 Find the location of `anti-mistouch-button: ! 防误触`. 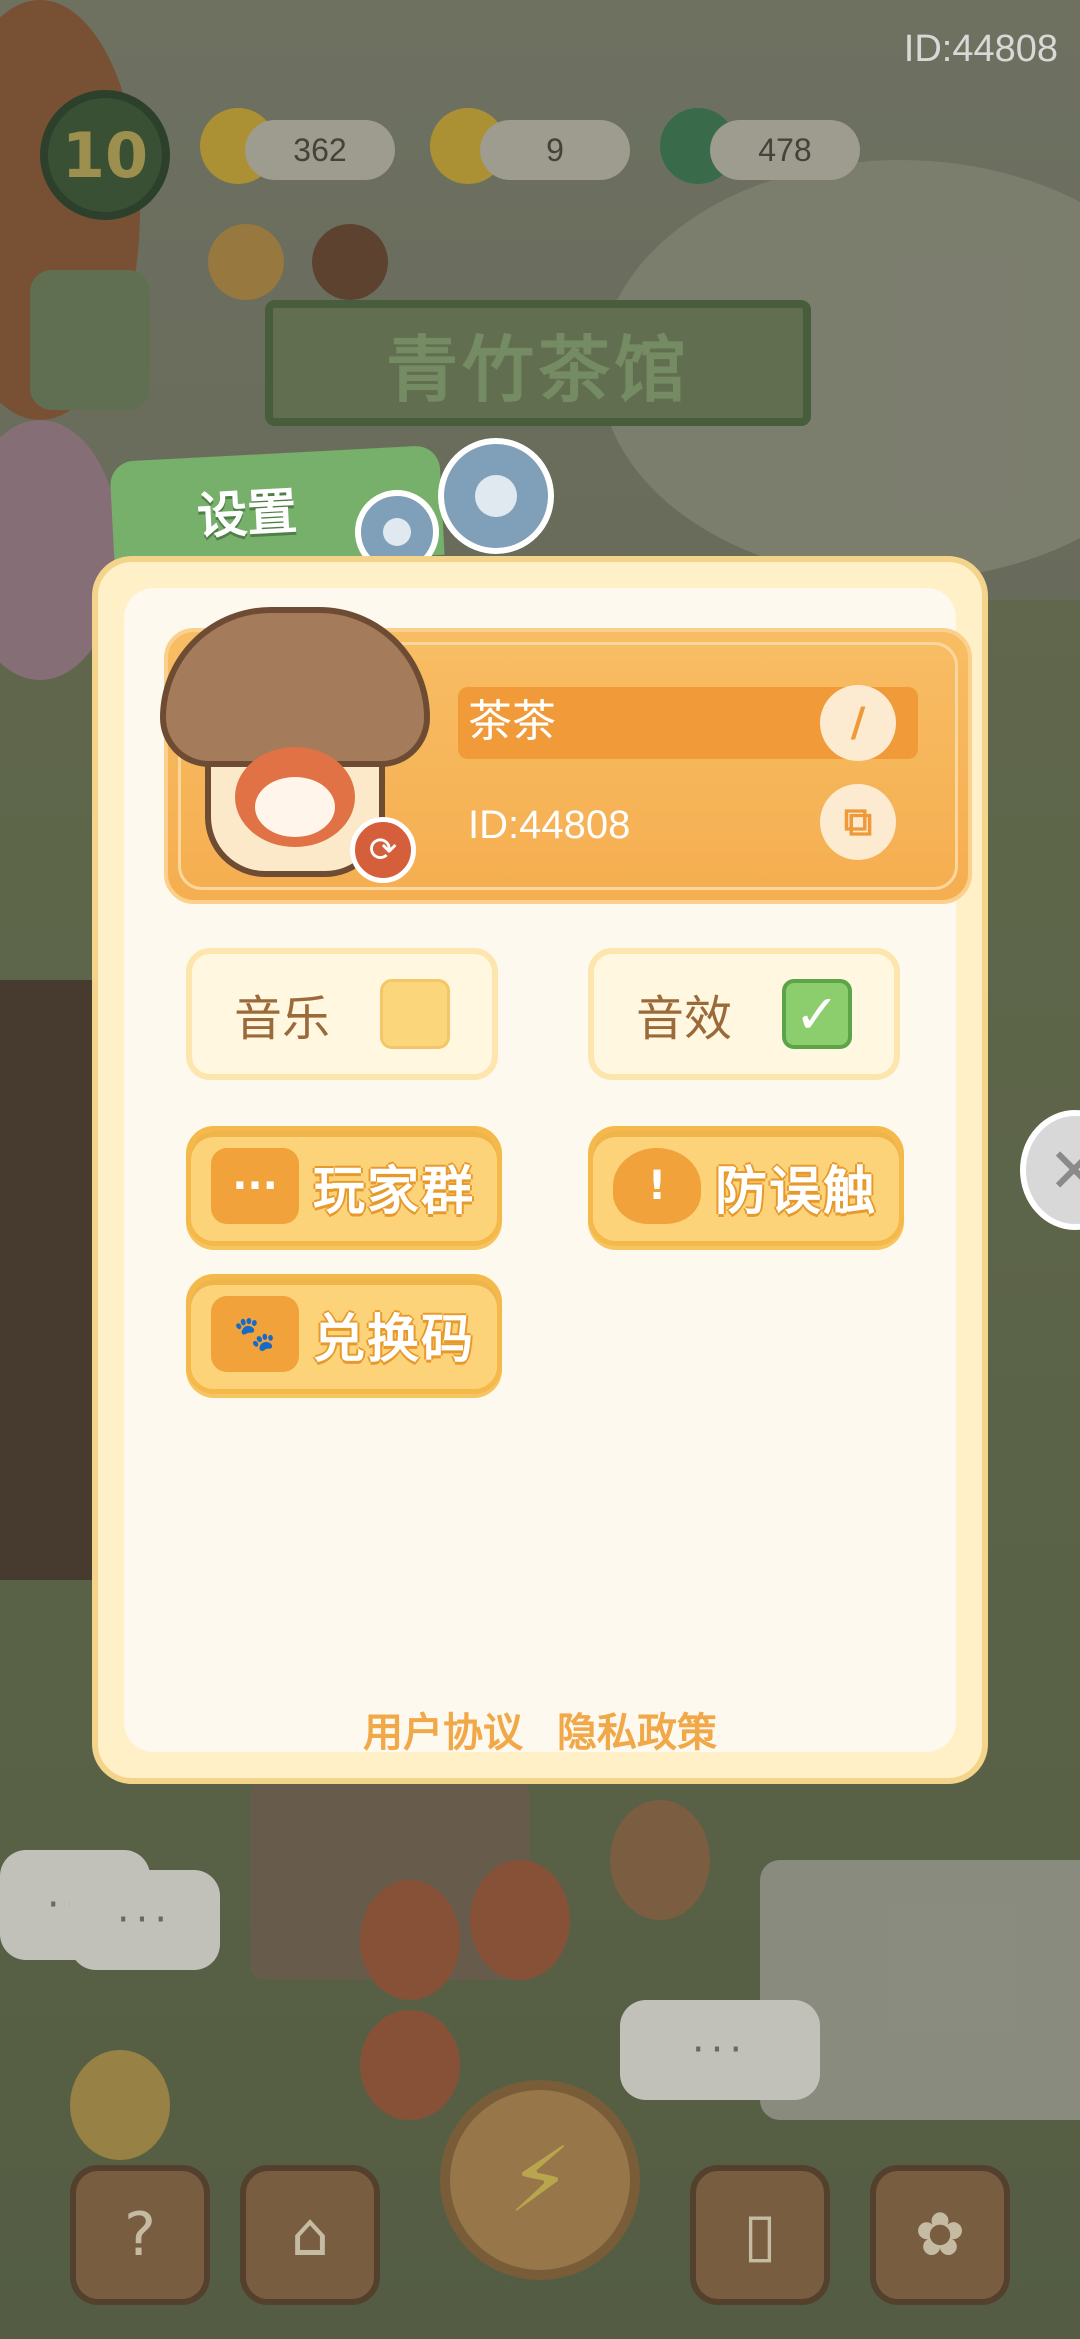

anti-mistouch-button: ! 防误触 is located at coordinates (746, 1186).